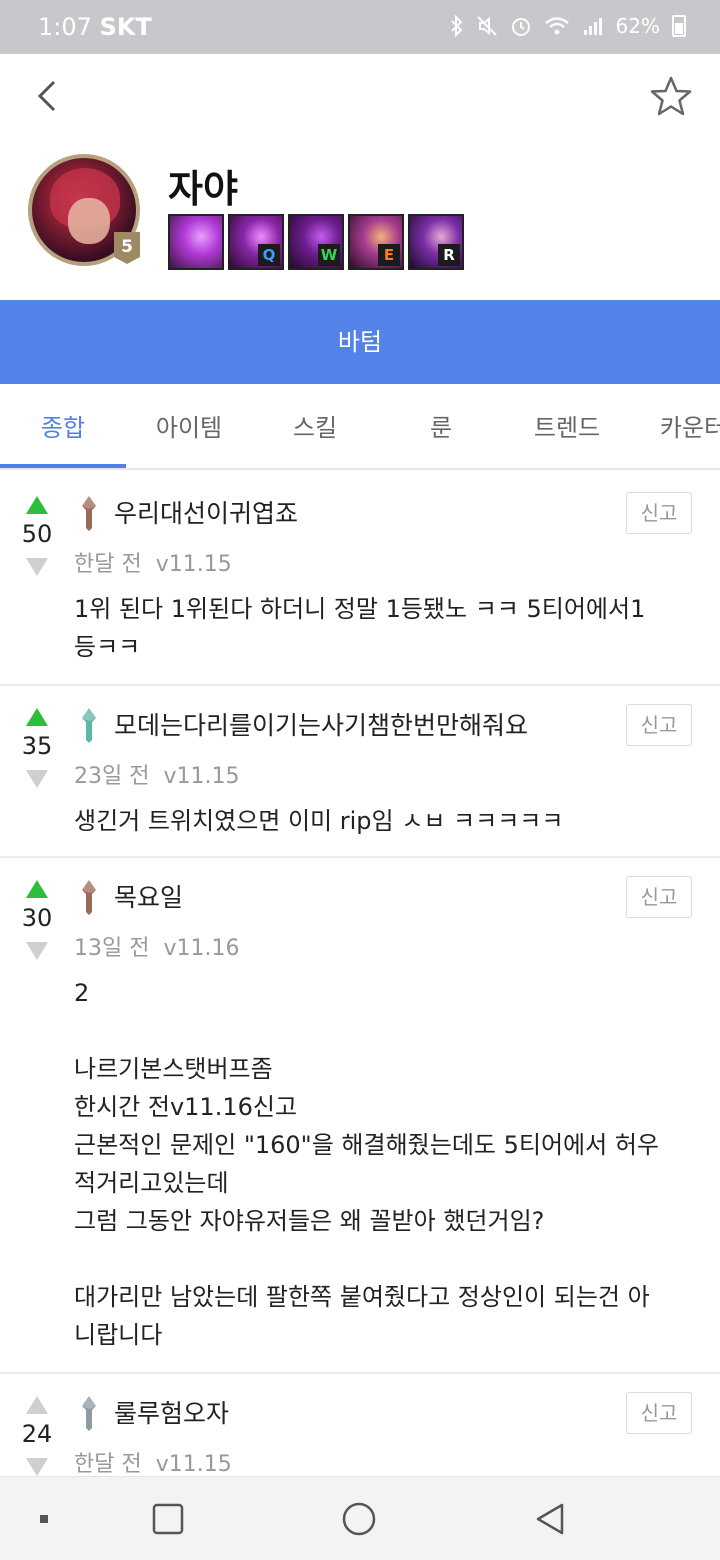  I want to click on comment-time: 23일 전, so click(112, 776).